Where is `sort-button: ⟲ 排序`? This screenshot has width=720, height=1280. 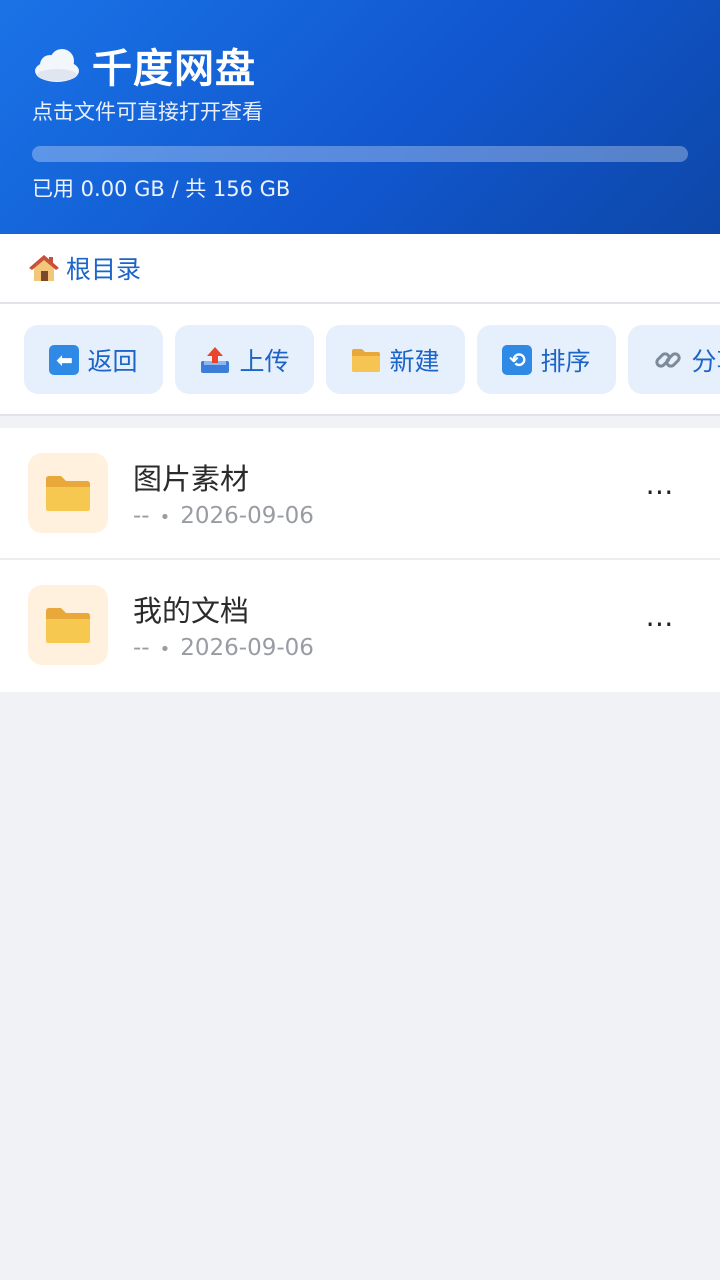 sort-button: ⟲ 排序 is located at coordinates (546, 359).